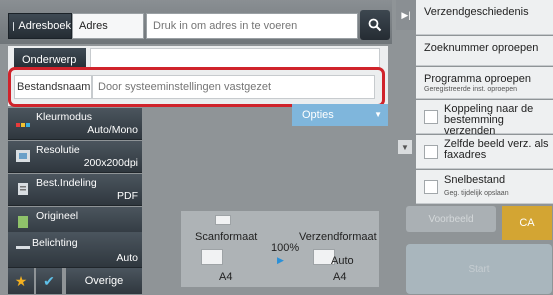 The height and width of the screenshot is (295, 553). I want to click on programma-oproepen-sub: Geregistreerde inst. oproepen, so click(470, 89).